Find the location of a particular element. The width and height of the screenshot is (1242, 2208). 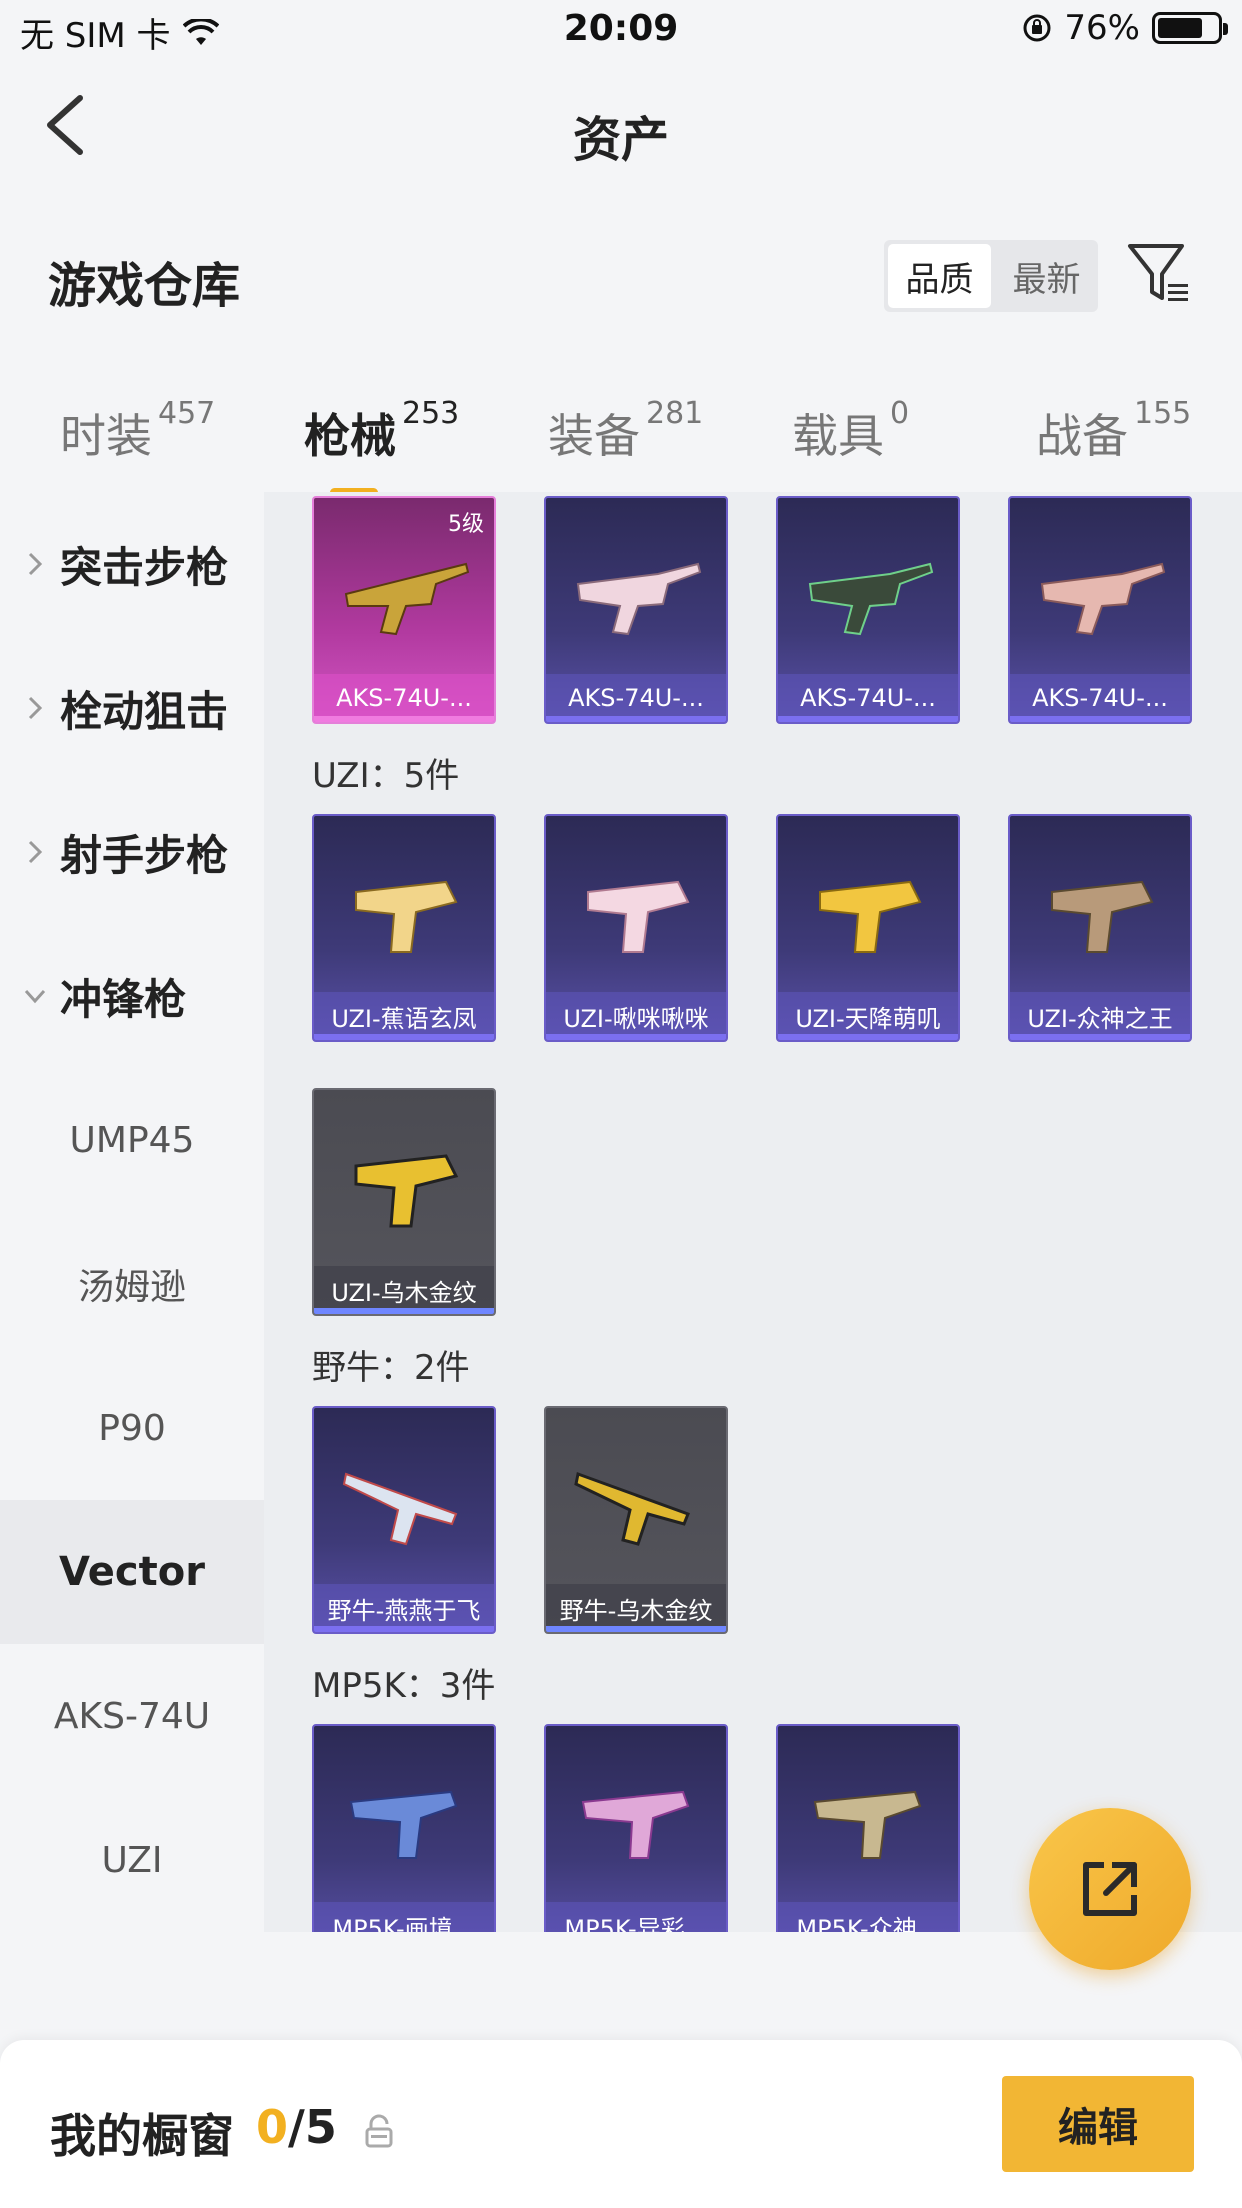

sidebar-item-label: 栓动狙击 is located at coordinates (144, 711).